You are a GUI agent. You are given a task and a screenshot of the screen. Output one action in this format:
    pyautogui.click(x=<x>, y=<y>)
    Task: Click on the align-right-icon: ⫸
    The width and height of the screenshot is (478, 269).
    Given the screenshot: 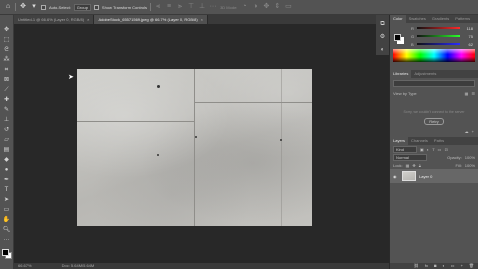 What is the action you would take?
    pyautogui.click(x=180, y=7)
    